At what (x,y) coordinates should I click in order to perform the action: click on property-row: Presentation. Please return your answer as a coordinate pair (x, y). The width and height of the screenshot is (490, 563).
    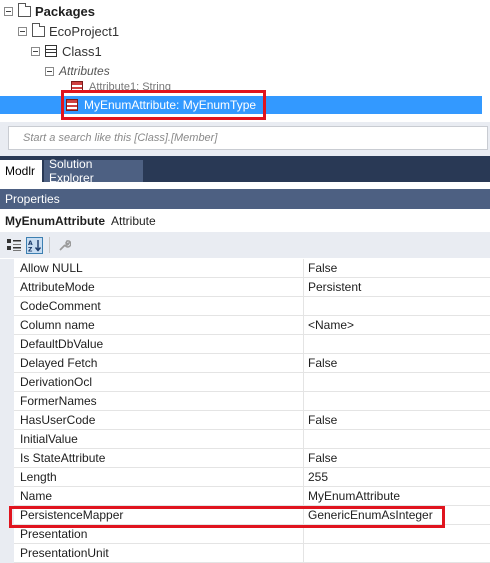
    Looking at the image, I should click on (245, 534).